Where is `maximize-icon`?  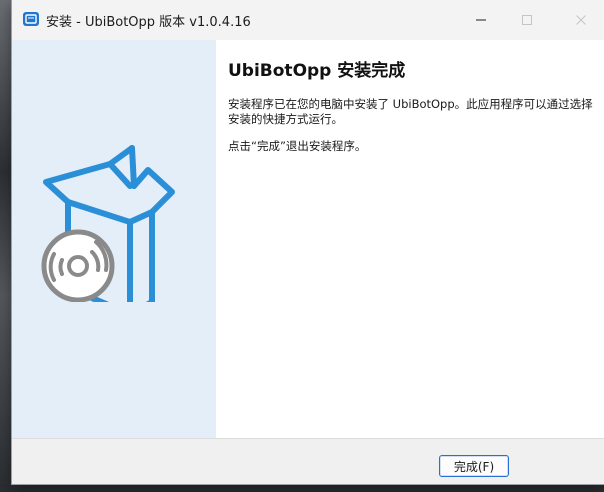
maximize-icon is located at coordinates (527, 20).